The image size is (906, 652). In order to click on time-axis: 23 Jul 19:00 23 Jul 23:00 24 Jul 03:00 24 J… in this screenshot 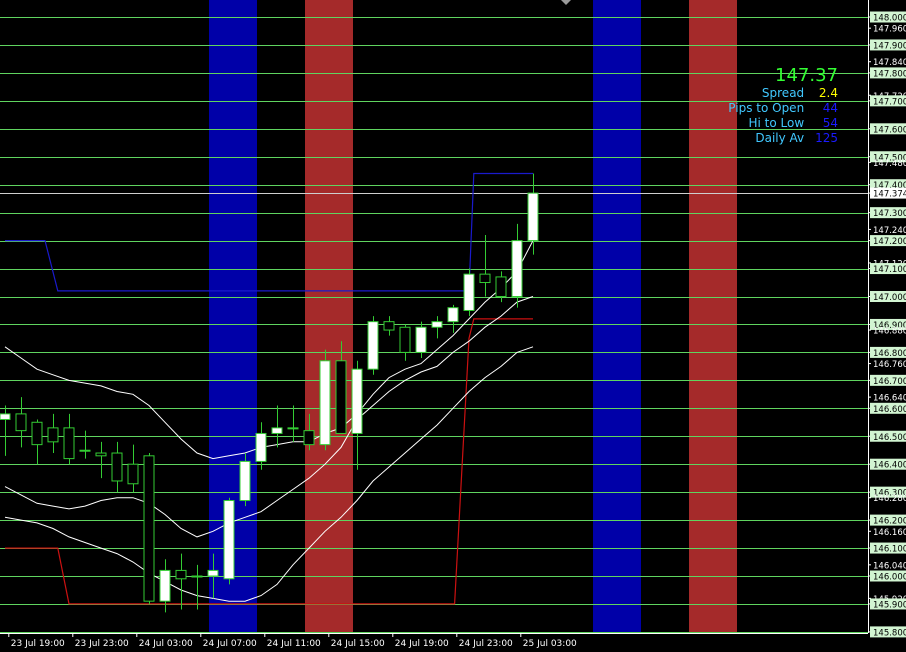, I will do `click(434, 642)`.